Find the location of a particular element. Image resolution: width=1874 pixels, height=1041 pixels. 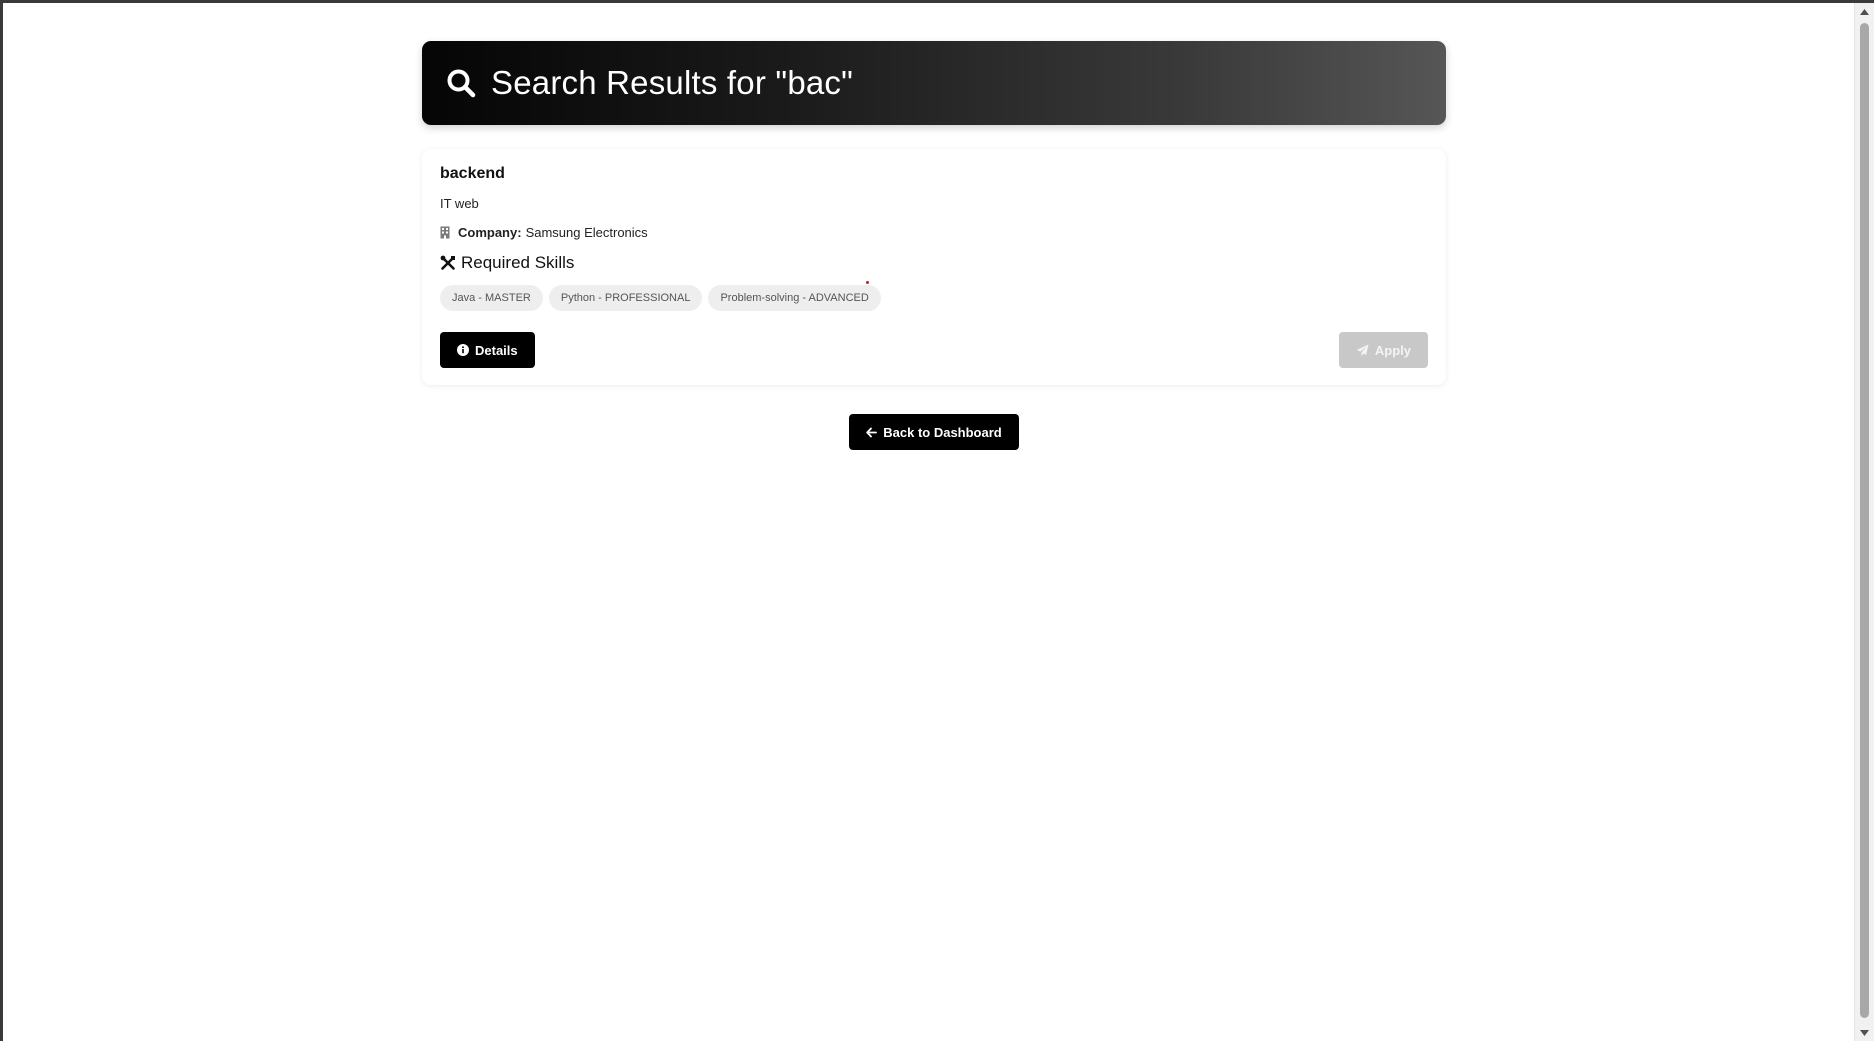

scroll-up-icon is located at coordinates (1864, 11).